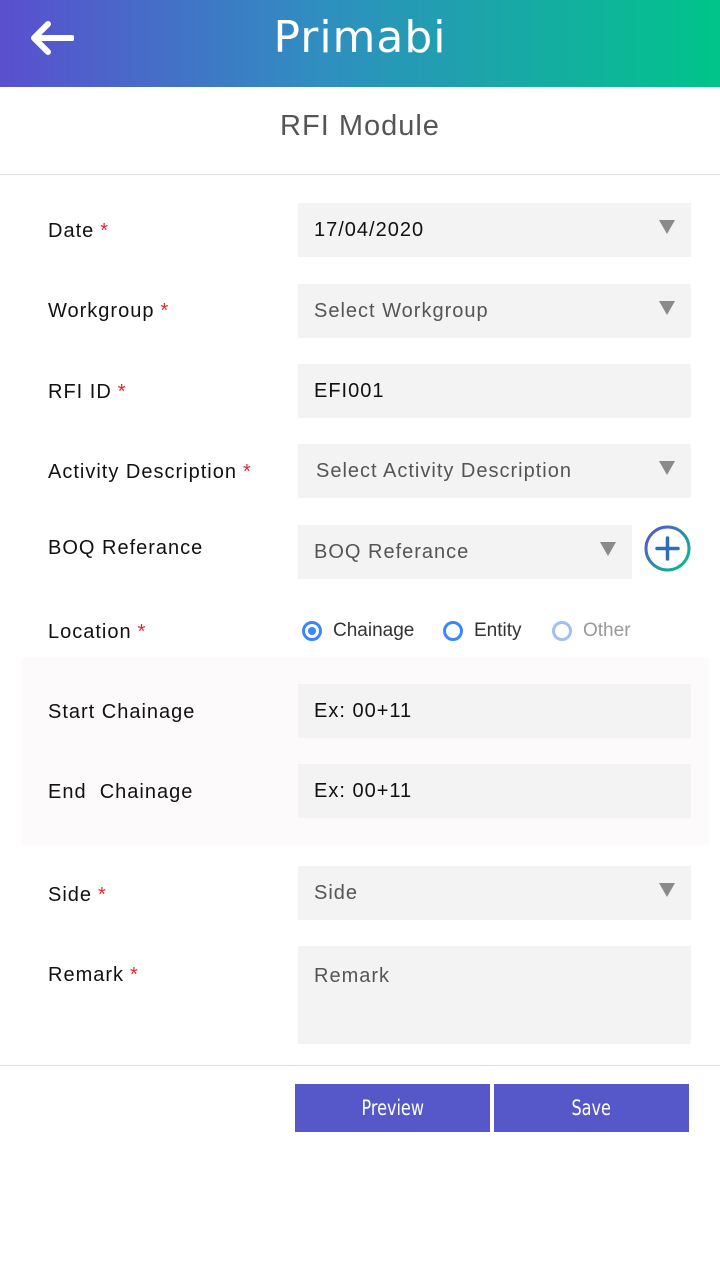 The image size is (720, 1280). Describe the element at coordinates (369, 229) in the screenshot. I see `date-value: 17/04/2020` at that location.